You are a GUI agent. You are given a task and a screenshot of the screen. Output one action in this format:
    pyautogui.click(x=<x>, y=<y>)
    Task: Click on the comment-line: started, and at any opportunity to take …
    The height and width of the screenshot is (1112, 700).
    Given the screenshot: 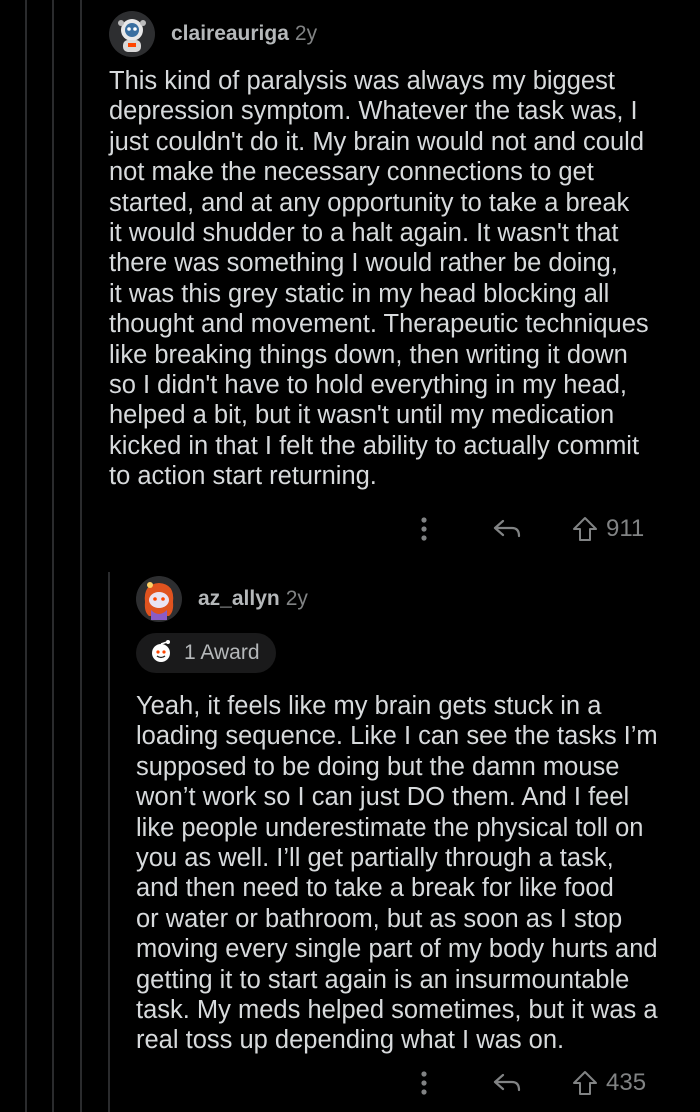 What is the action you would take?
    pyautogui.click(x=369, y=202)
    